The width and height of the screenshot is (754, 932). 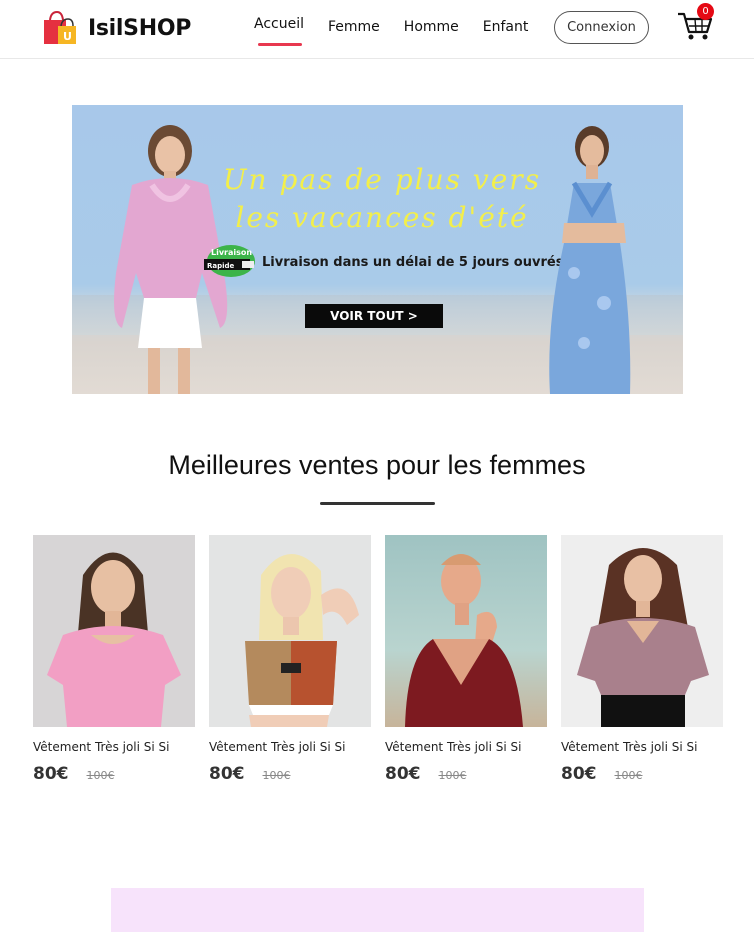 I want to click on promo-strip, so click(x=377, y=910).